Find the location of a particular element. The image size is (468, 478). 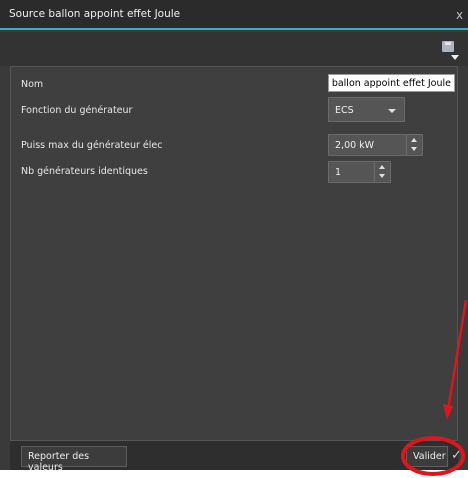

report-values-label: Reporter des valeurs is located at coordinates (59, 462).